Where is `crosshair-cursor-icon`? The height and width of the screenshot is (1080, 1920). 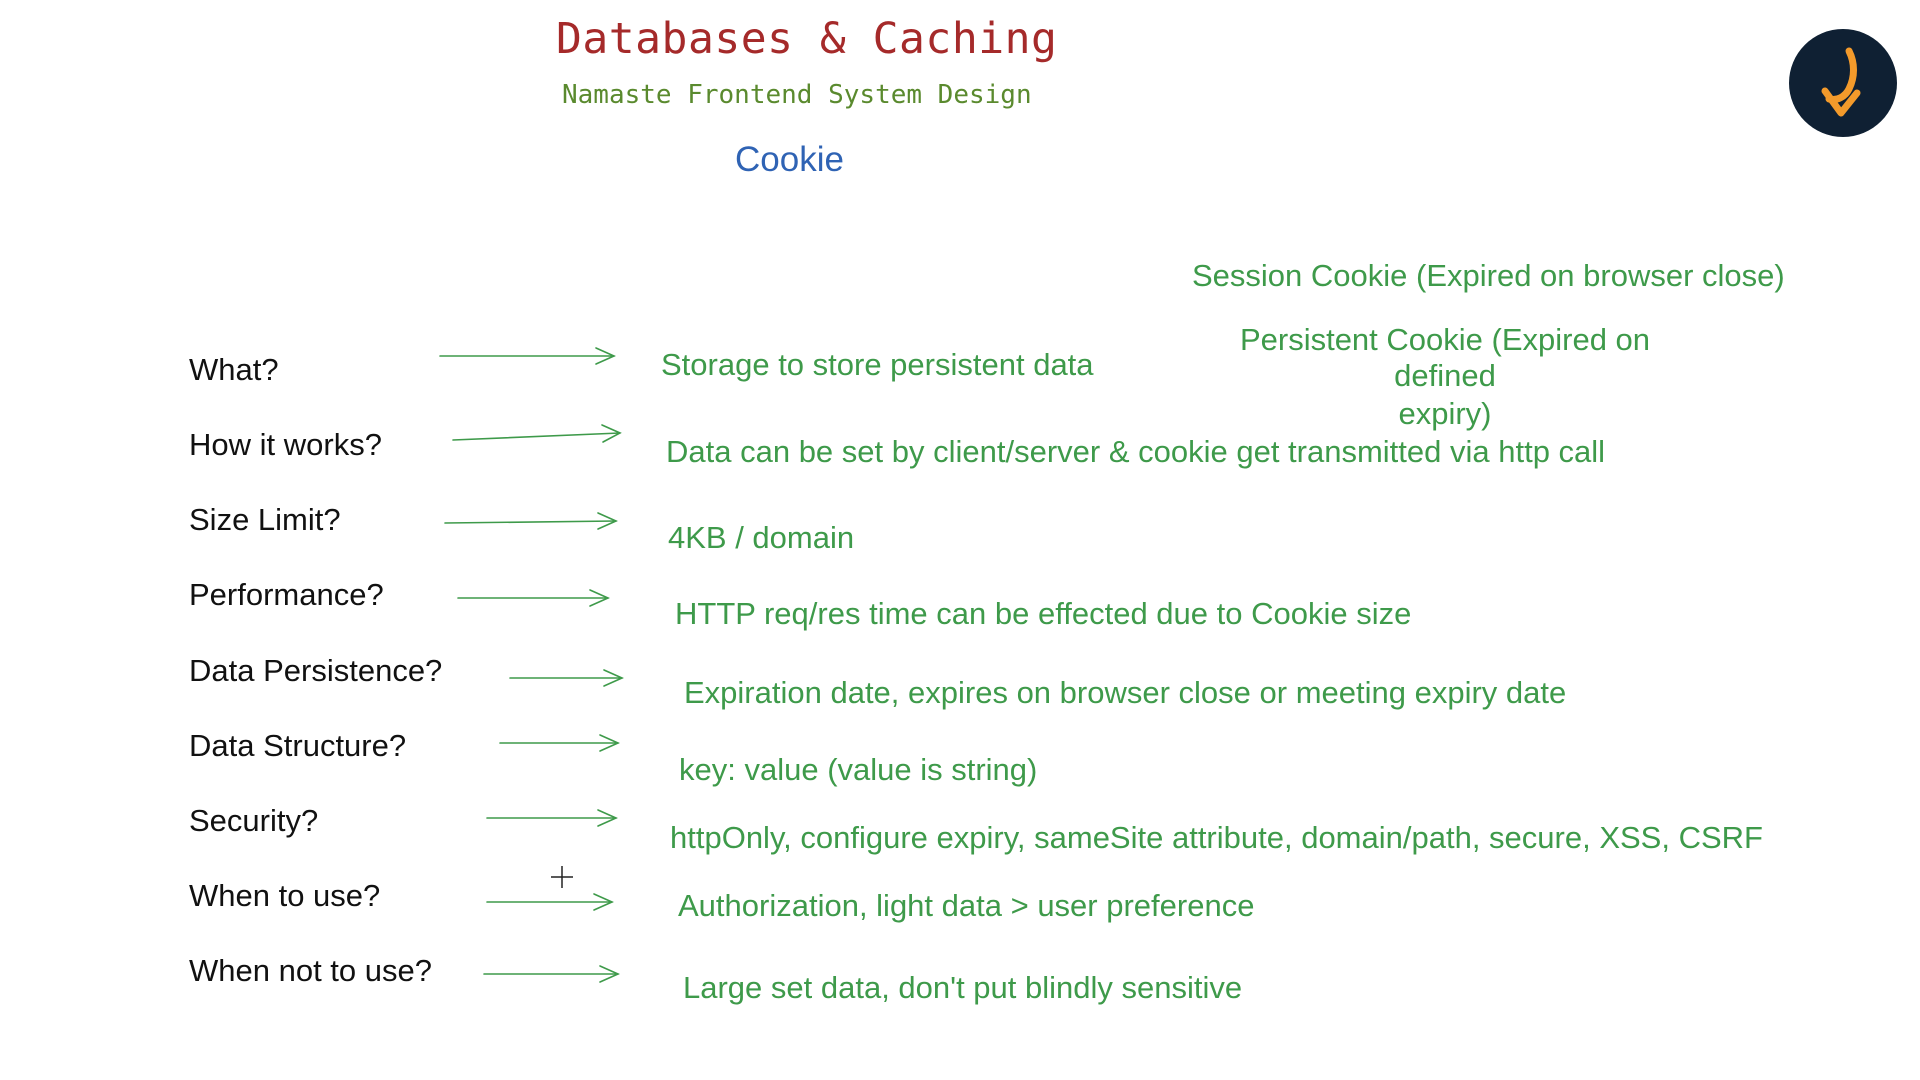 crosshair-cursor-icon is located at coordinates (562, 877).